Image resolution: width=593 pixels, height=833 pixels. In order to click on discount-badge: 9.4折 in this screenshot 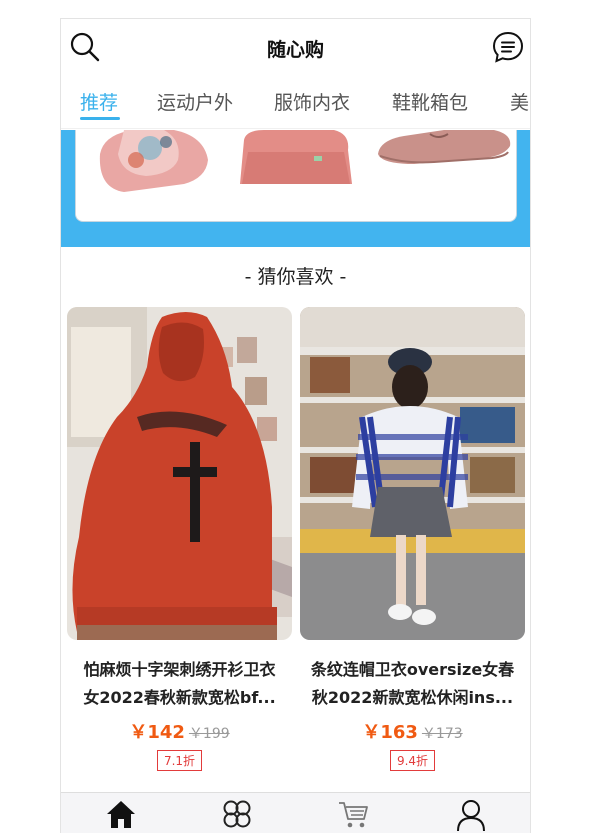, I will do `click(412, 760)`.